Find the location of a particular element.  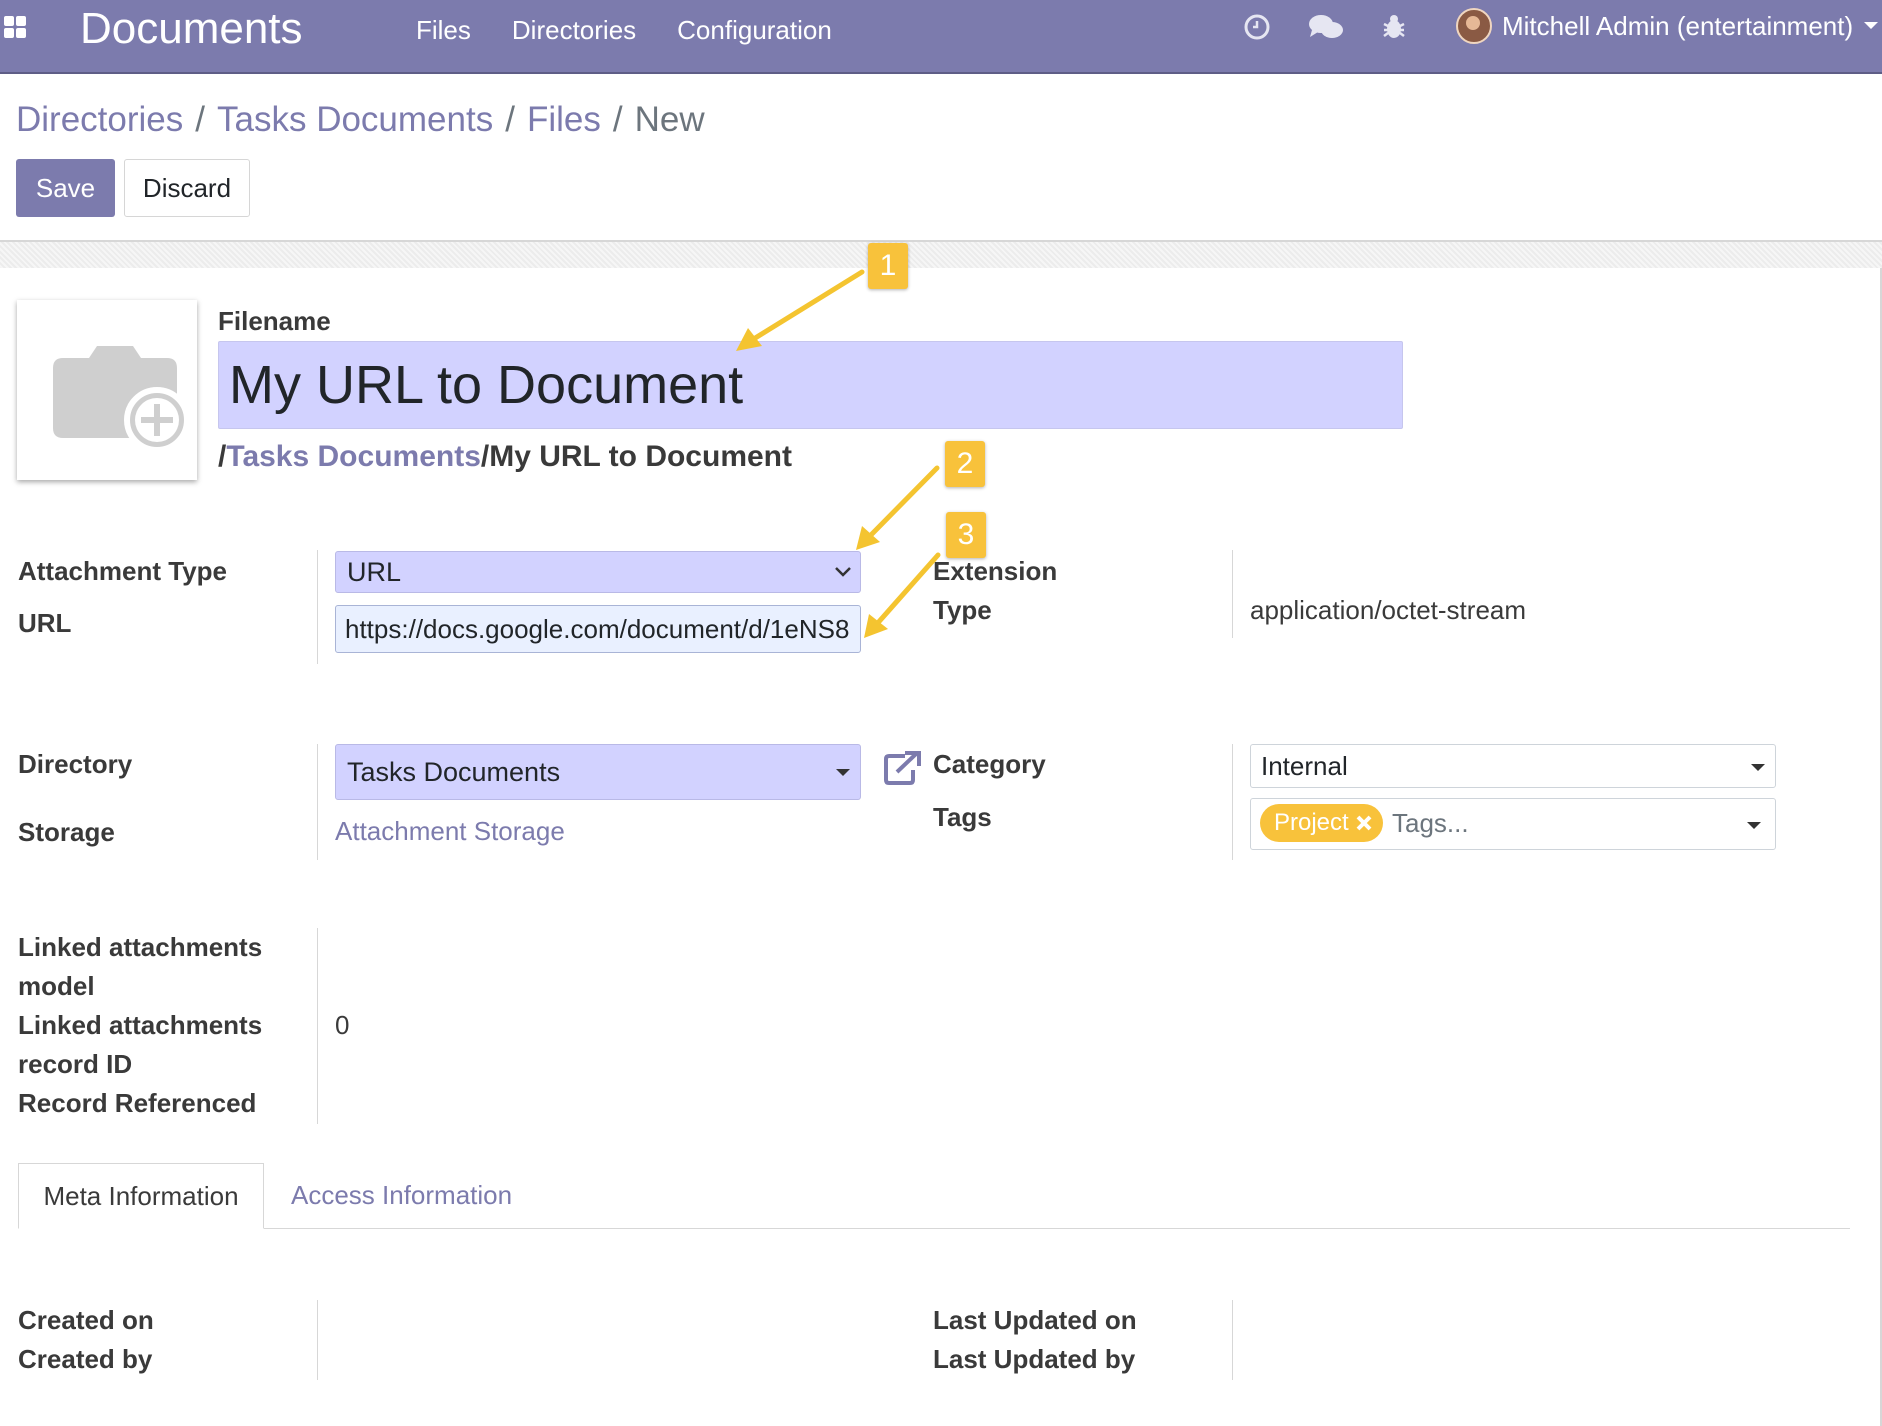

main-menu: Files Directories Configuration is located at coordinates (624, 30).